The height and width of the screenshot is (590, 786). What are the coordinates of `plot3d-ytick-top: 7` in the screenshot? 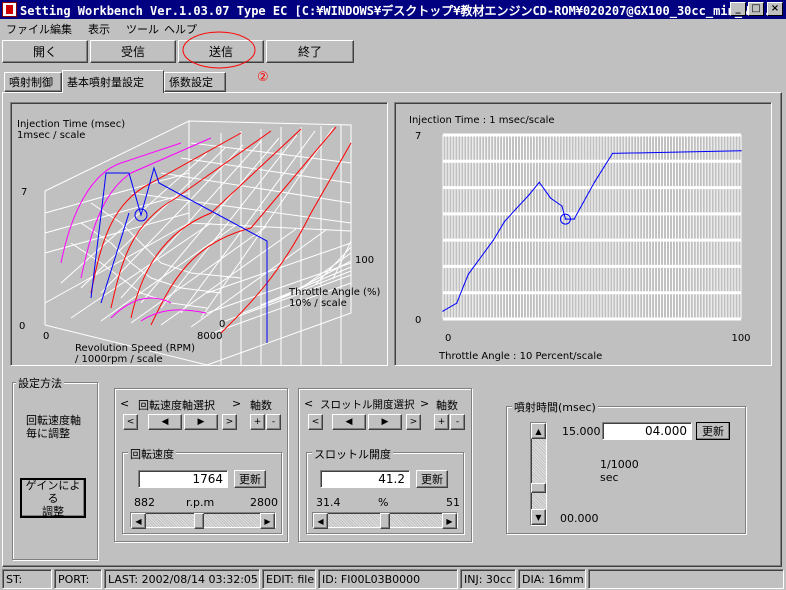 It's located at (24, 192).